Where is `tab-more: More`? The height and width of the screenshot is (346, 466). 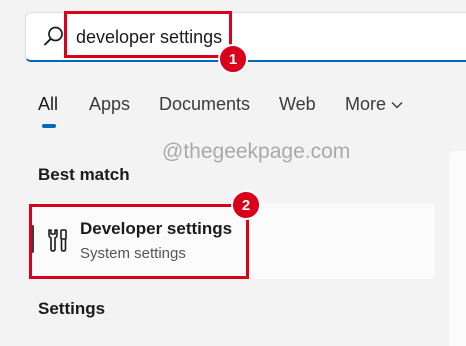
tab-more: More is located at coordinates (374, 104).